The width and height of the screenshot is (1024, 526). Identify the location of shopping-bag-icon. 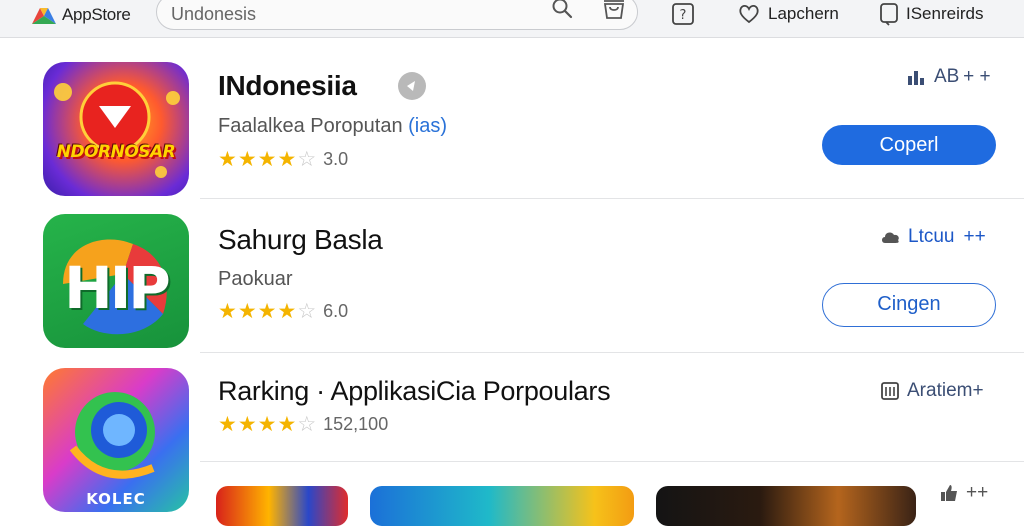
(614, 10).